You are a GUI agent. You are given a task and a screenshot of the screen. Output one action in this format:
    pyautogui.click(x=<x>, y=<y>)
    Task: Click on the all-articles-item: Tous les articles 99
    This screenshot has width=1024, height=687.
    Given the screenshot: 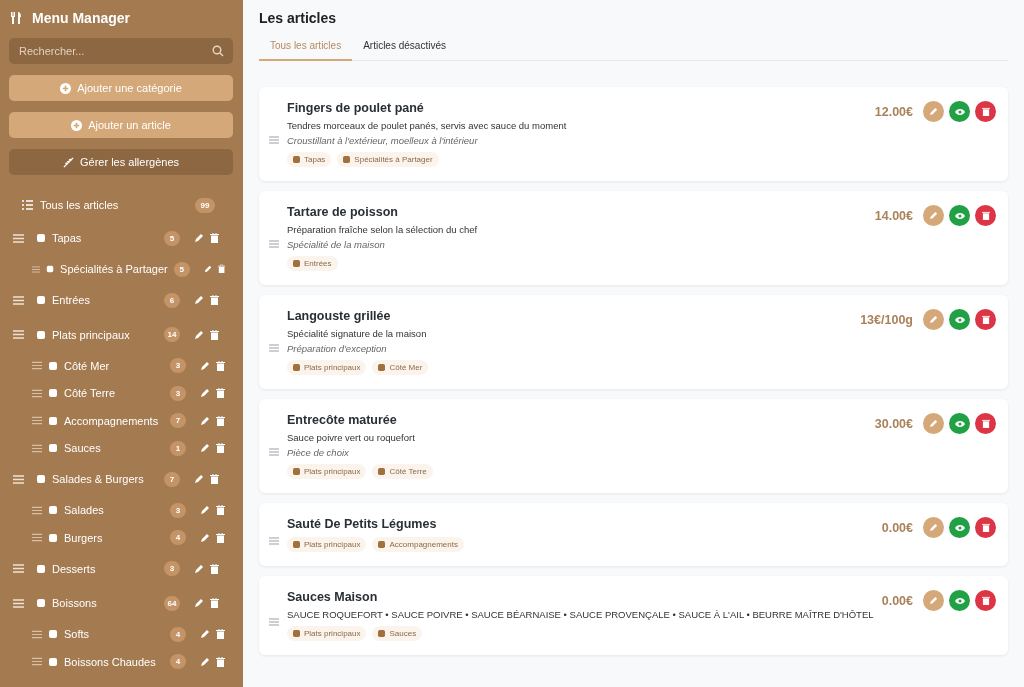 What is the action you would take?
    pyautogui.click(x=121, y=205)
    